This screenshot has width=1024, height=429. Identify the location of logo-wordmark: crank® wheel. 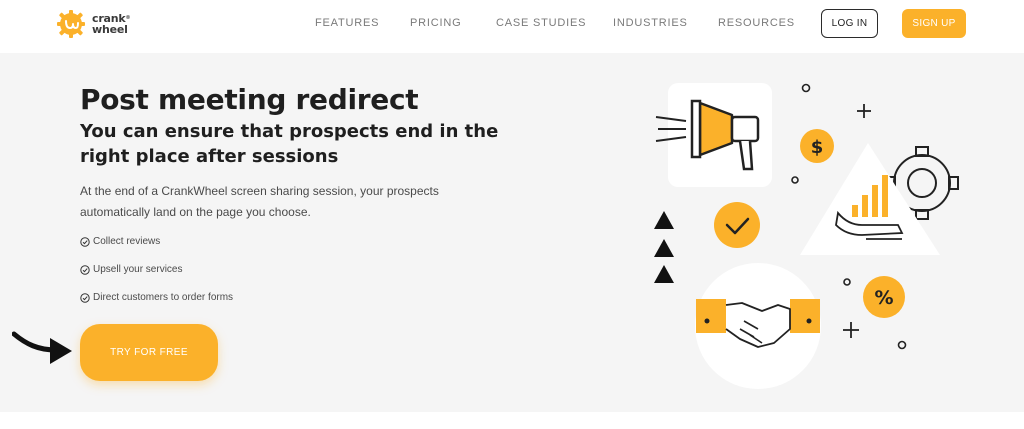
(111, 24).